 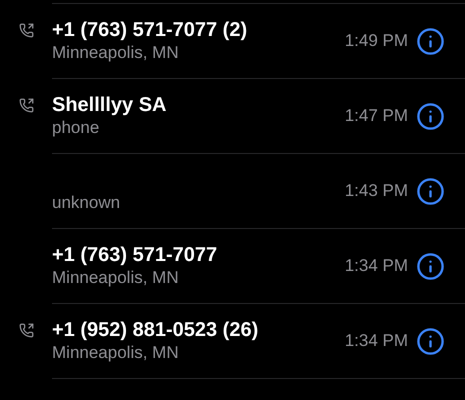 I want to click on caller-name: +1 (952) 881-0523 (26), so click(x=156, y=330).